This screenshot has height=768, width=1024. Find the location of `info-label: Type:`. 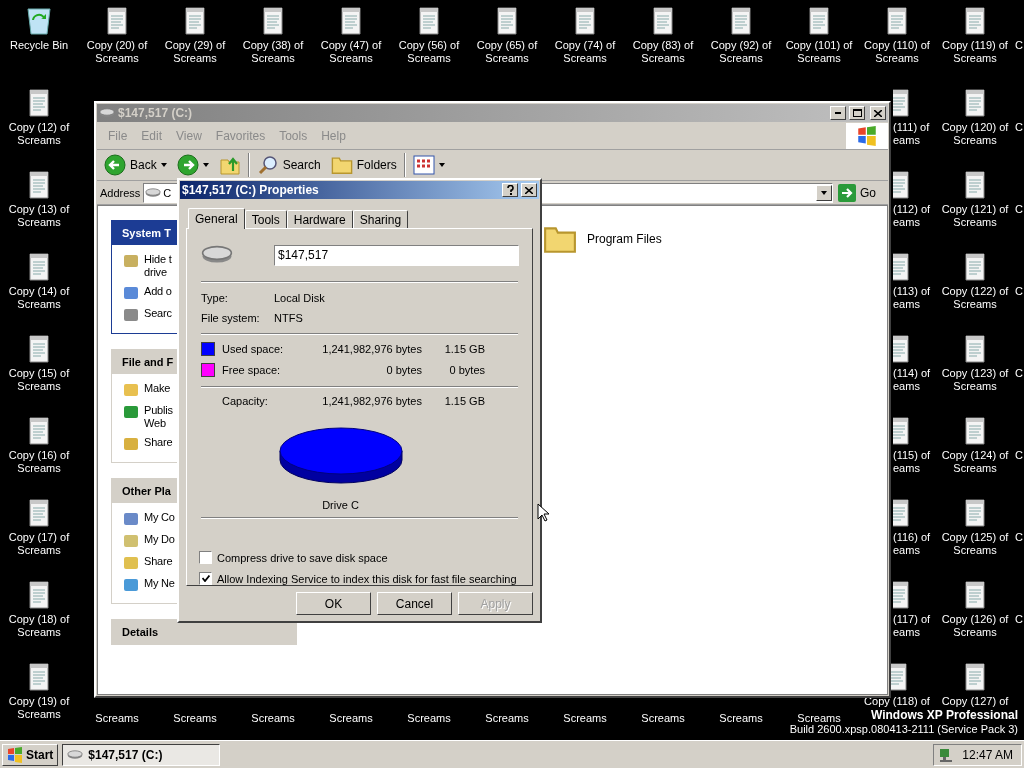

info-label: Type: is located at coordinates (215, 298).